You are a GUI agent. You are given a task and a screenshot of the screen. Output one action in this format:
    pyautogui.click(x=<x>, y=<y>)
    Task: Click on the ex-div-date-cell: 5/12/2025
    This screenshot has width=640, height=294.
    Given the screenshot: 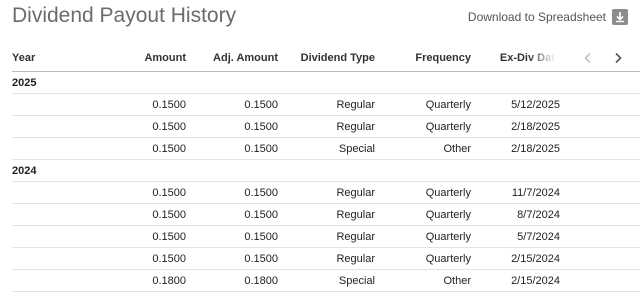 What is the action you would take?
    pyautogui.click(x=519, y=104)
    